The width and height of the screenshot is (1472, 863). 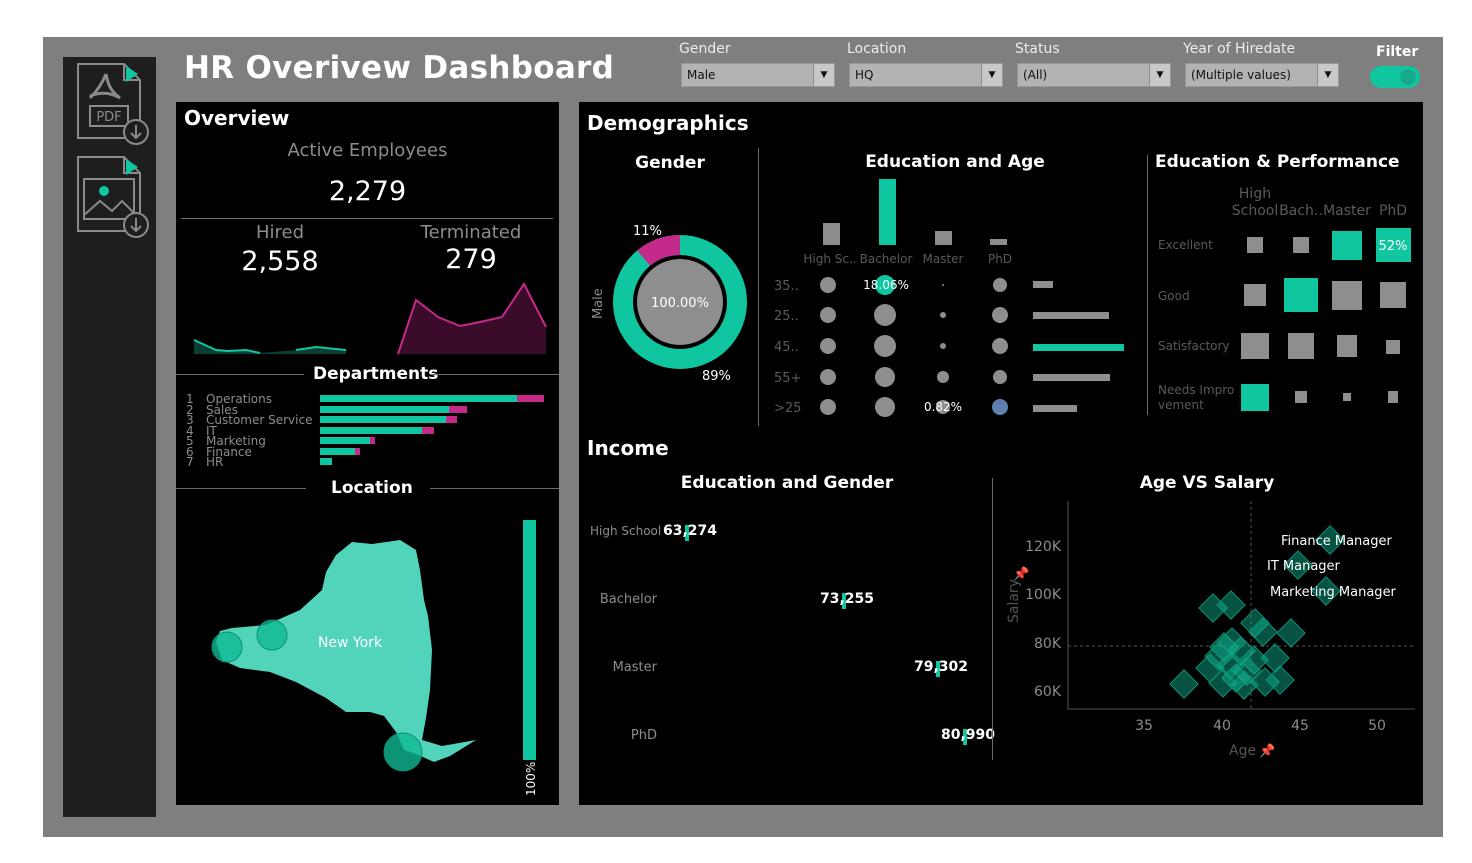 I want to click on location-map: New York 100%, so click(x=374, y=658).